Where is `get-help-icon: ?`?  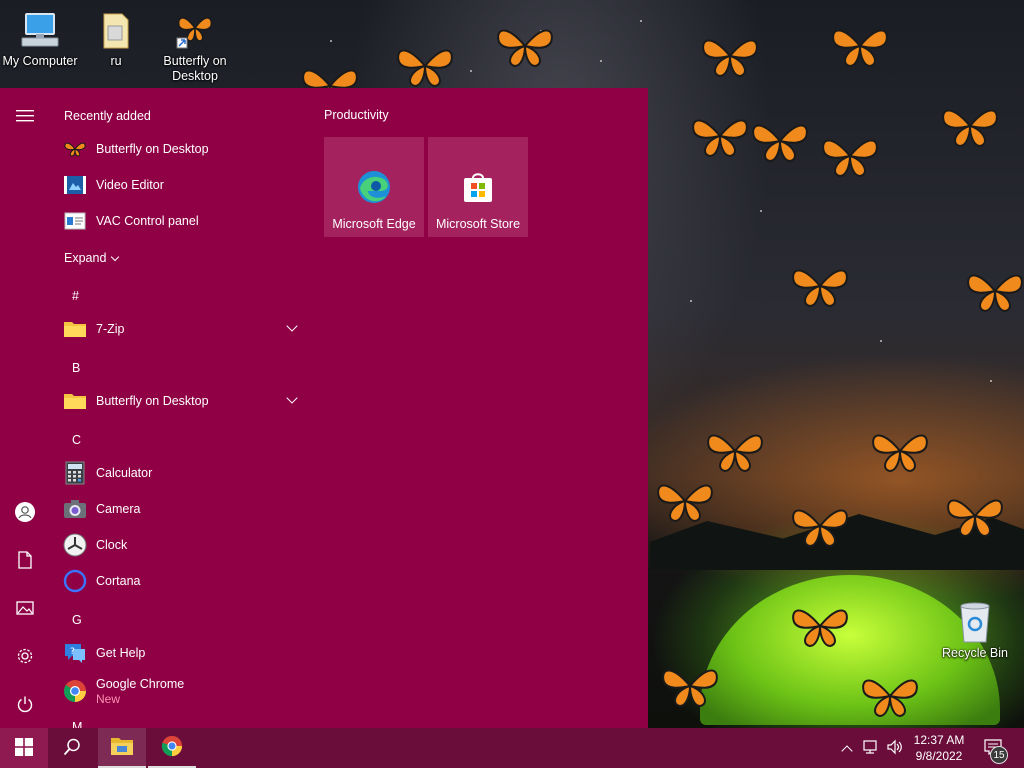 get-help-icon: ? is located at coordinates (75, 653).